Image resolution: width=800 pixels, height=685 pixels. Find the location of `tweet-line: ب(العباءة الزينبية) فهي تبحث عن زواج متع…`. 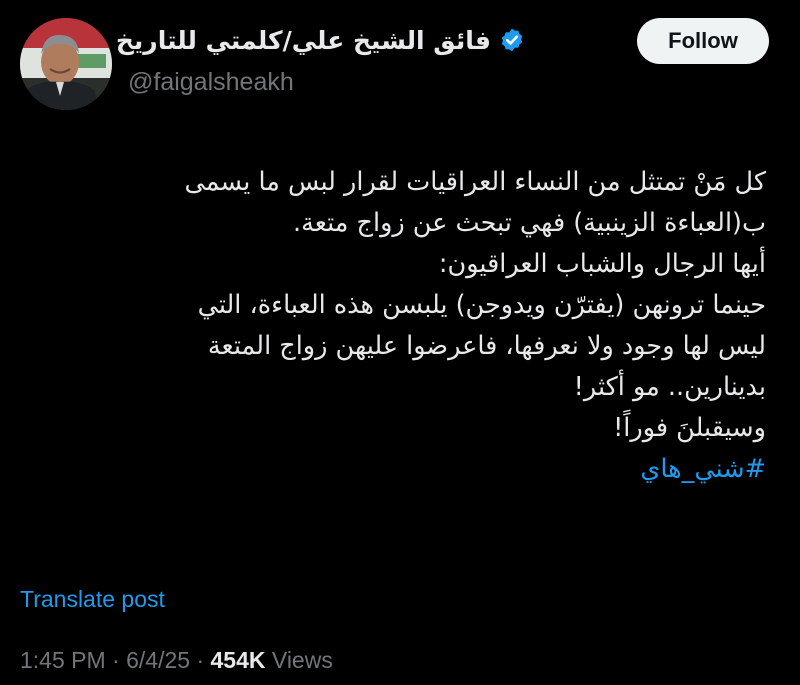

tweet-line: ب(العباءة الزينبية) فهي تبحث عن زواج متع… is located at coordinates (529, 223).